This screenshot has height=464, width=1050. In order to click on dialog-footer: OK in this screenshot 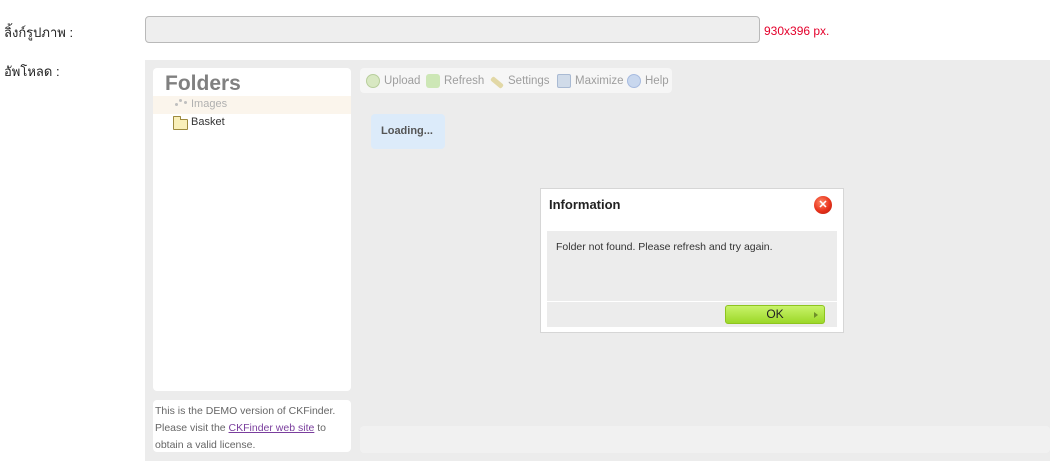, I will do `click(692, 314)`.